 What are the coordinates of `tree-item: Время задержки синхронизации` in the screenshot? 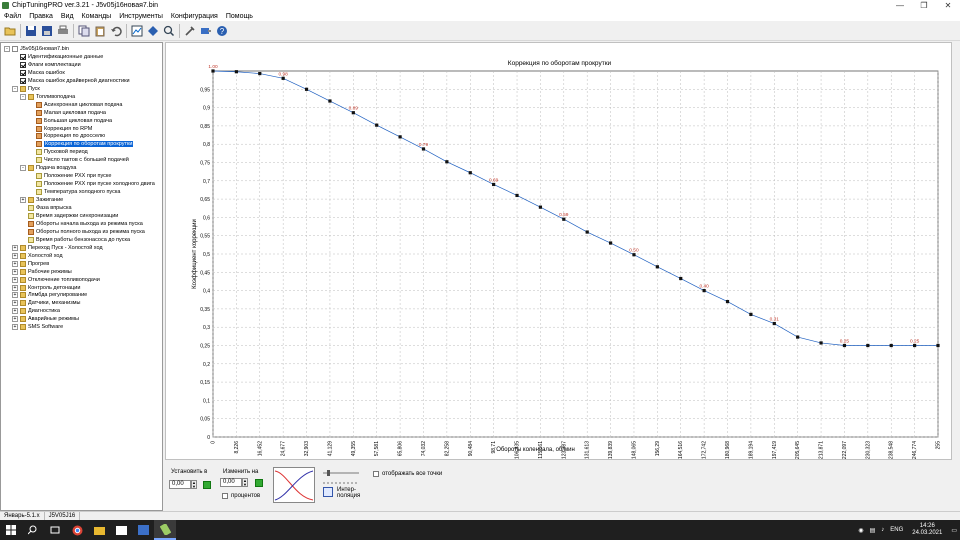 It's located at (69, 216).